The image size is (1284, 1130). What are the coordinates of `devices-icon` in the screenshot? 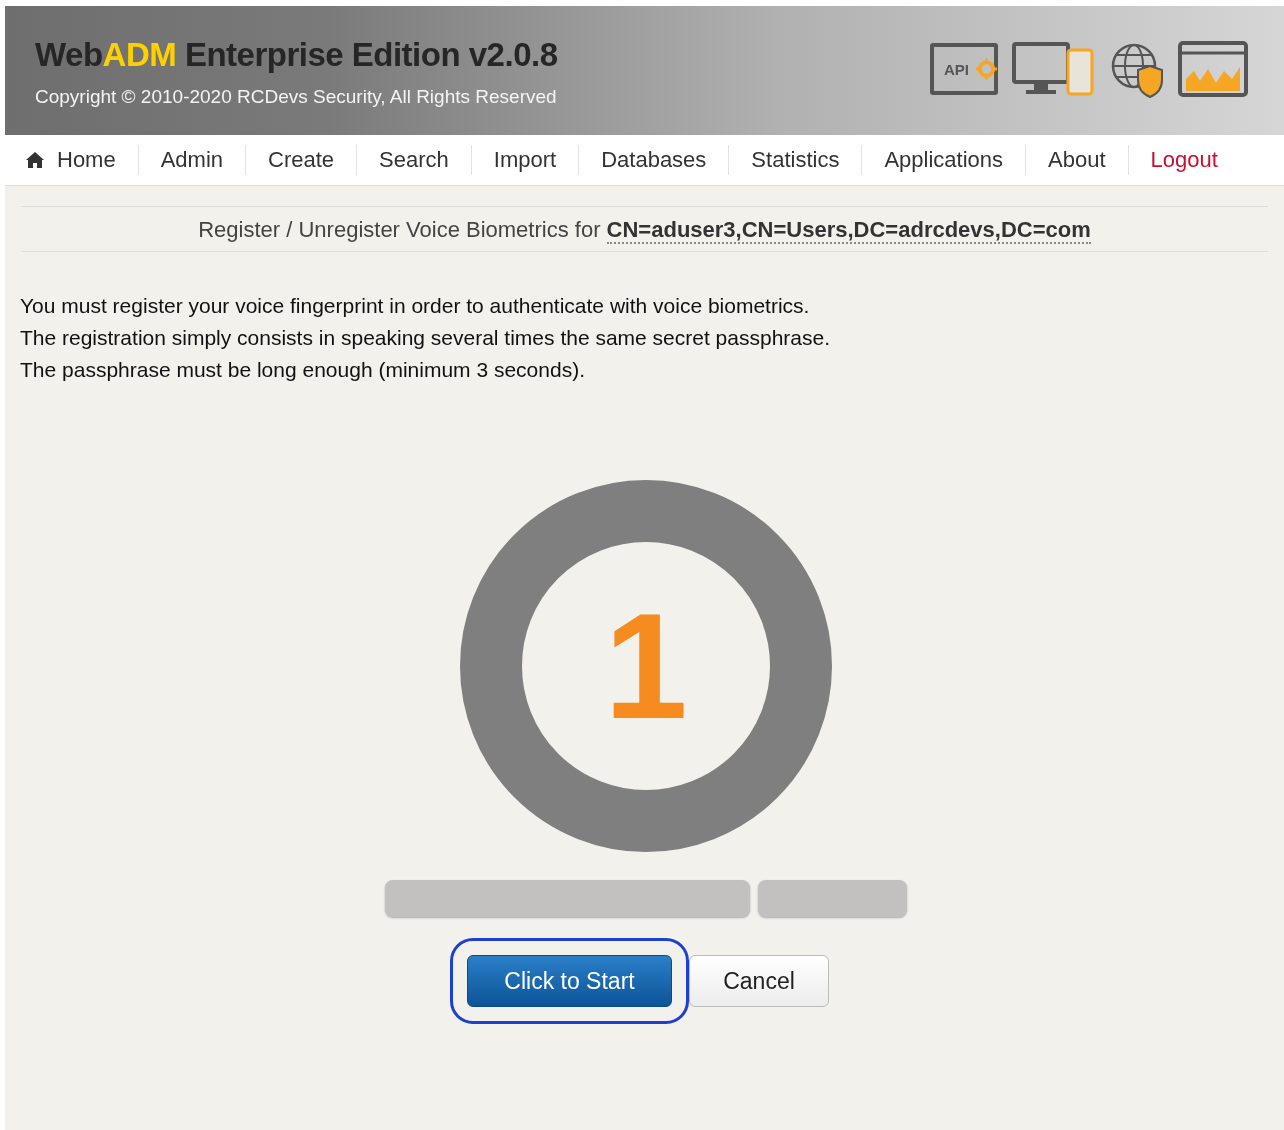 It's located at (1054, 69).